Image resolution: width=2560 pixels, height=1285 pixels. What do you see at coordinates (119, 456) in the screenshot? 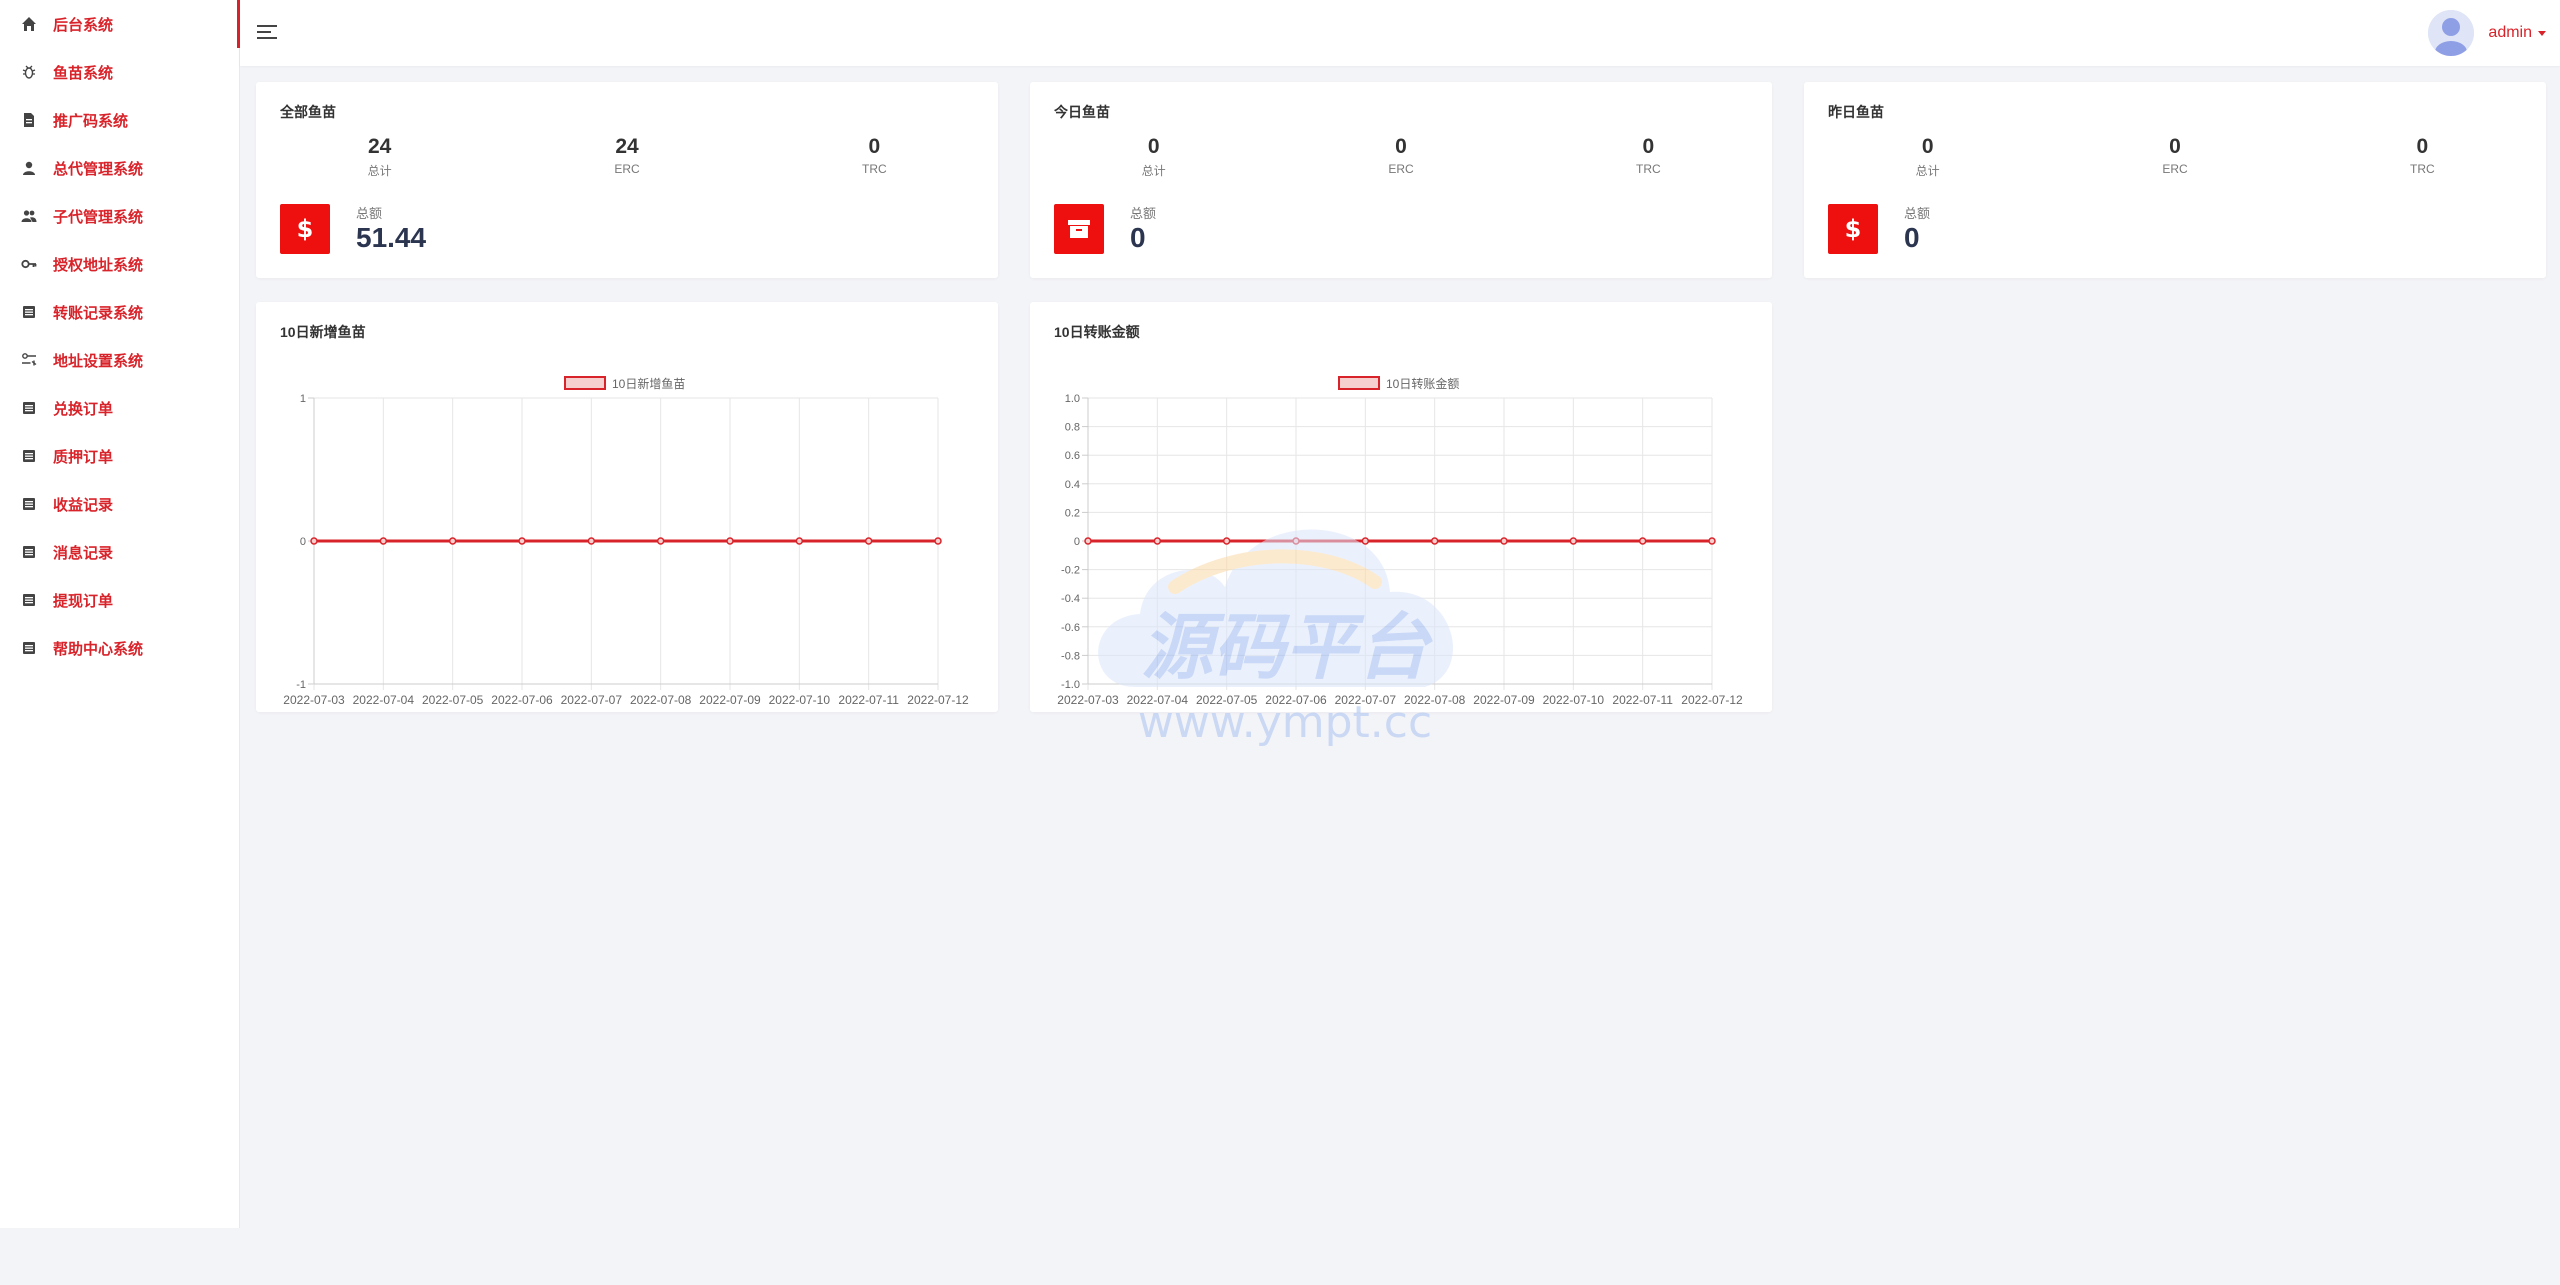
I see `sidebar-item: 质押订单` at bounding box center [119, 456].